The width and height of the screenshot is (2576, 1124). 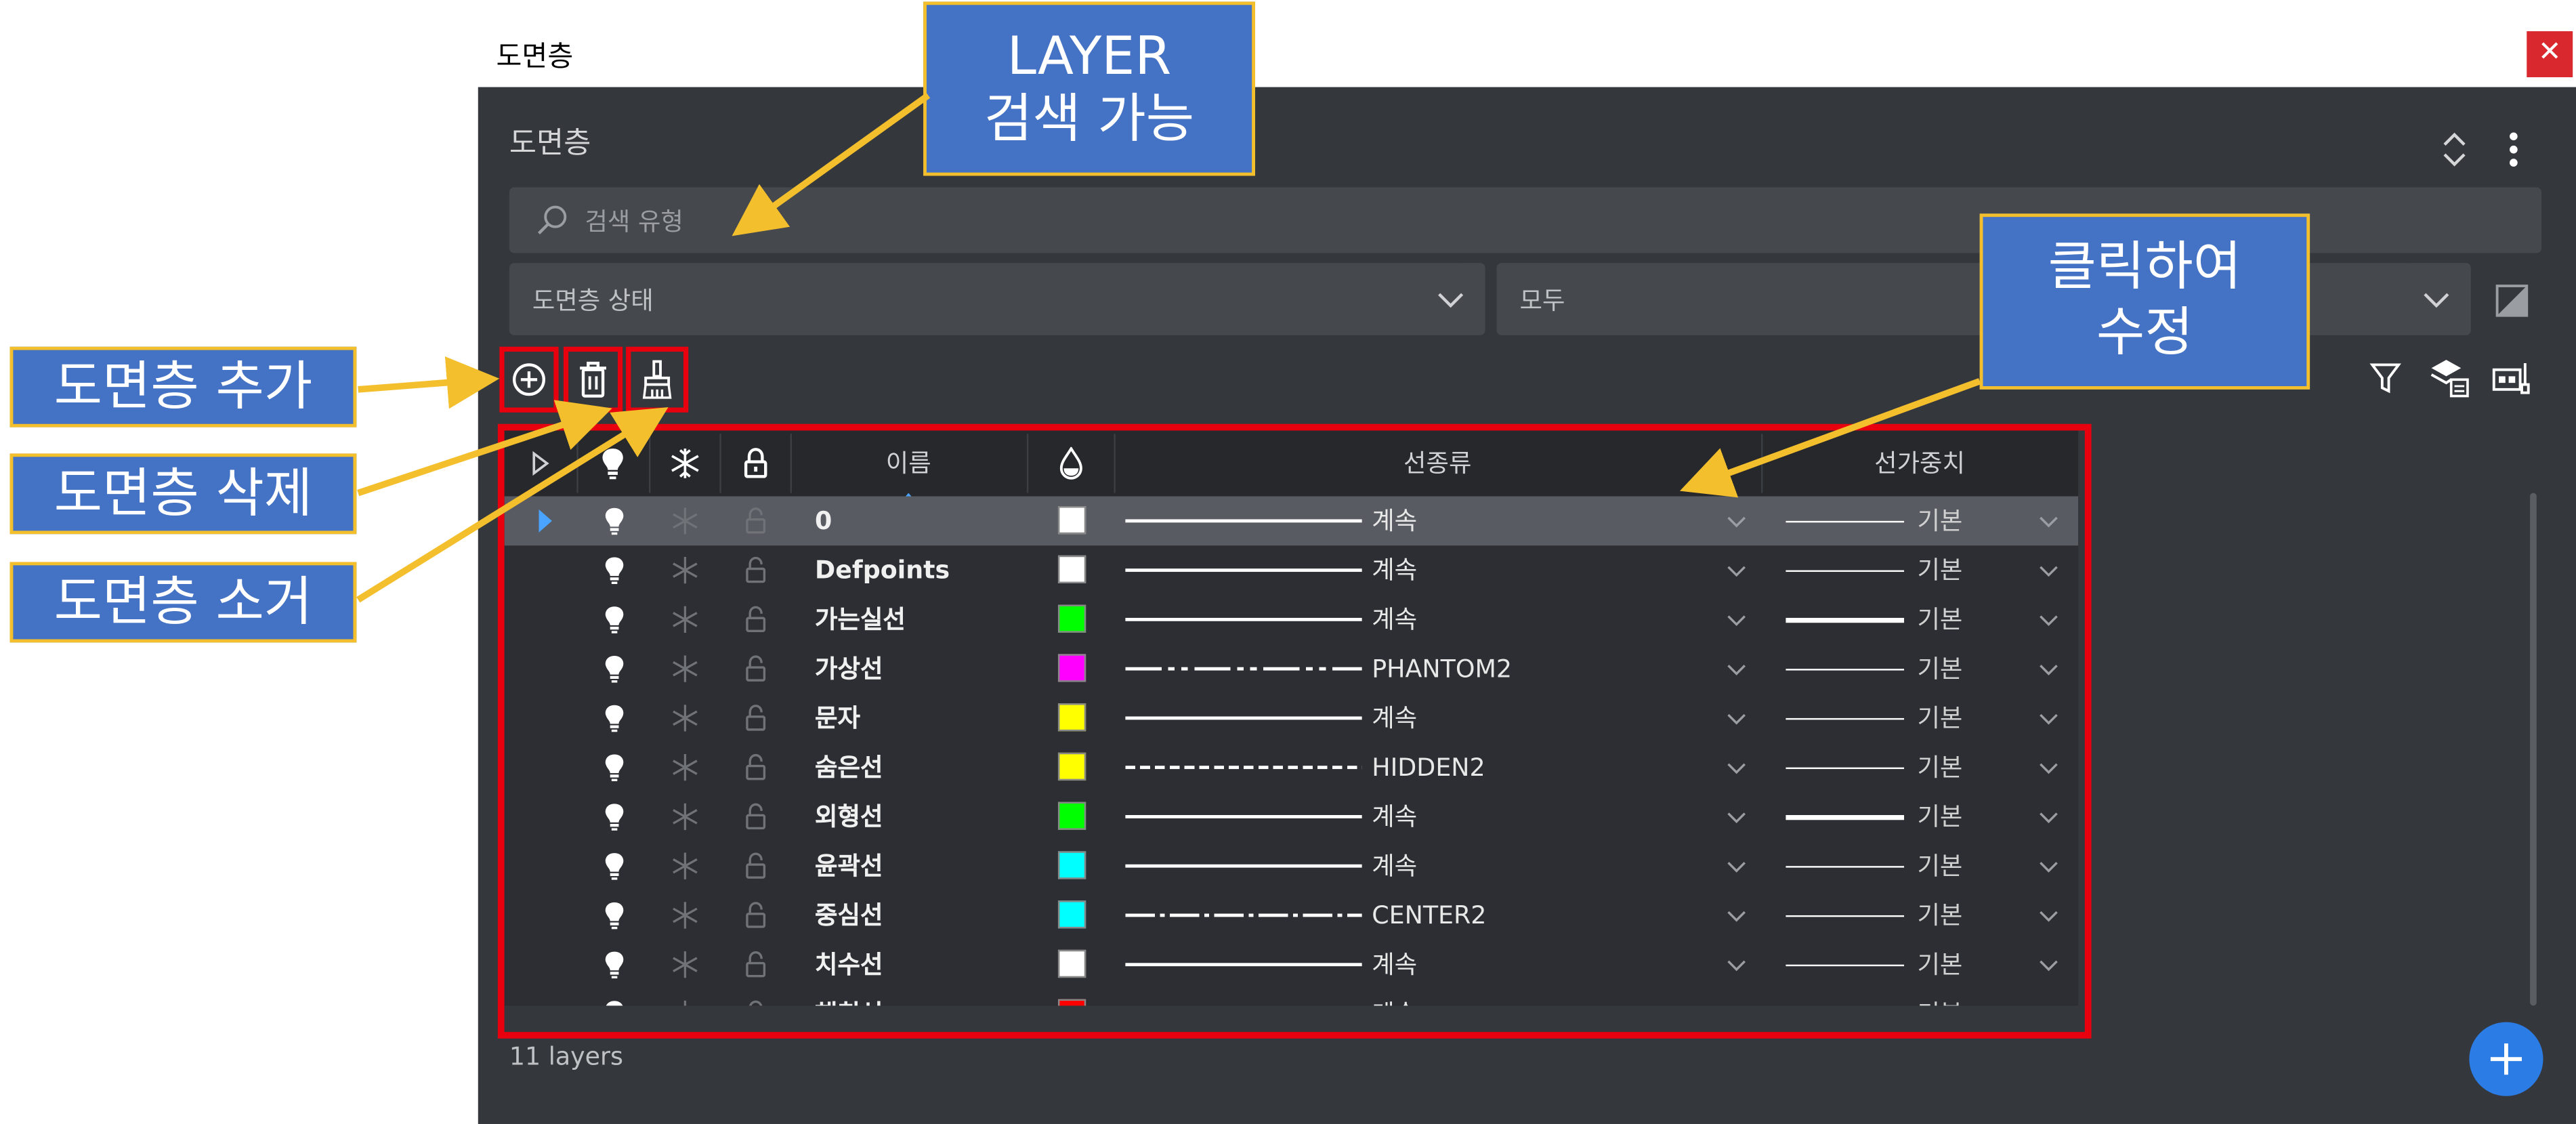 I want to click on arrow-to-search, so click(x=831, y=164).